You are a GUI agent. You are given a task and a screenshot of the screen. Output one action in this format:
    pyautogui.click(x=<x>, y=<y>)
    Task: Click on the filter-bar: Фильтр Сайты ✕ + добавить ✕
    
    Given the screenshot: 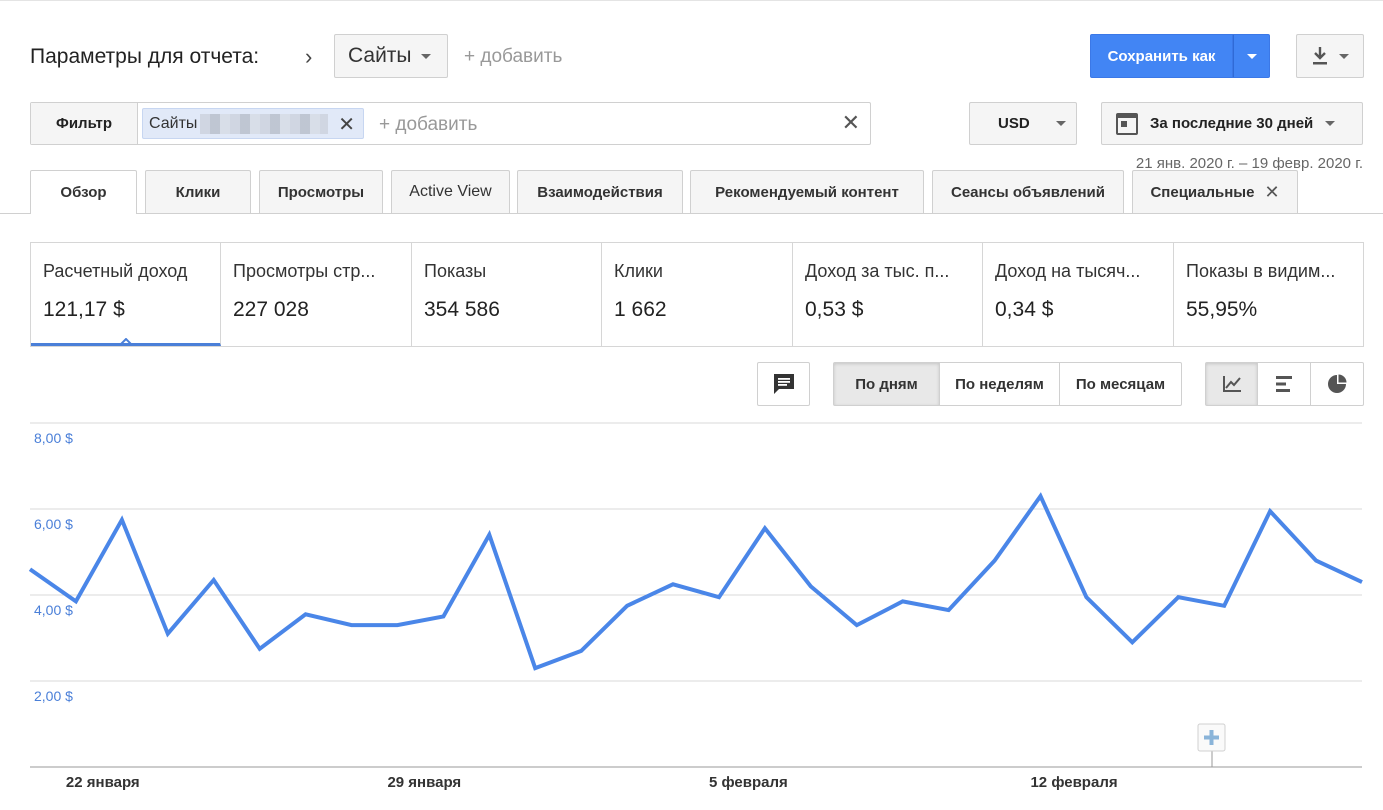 What is the action you would take?
    pyautogui.click(x=450, y=123)
    